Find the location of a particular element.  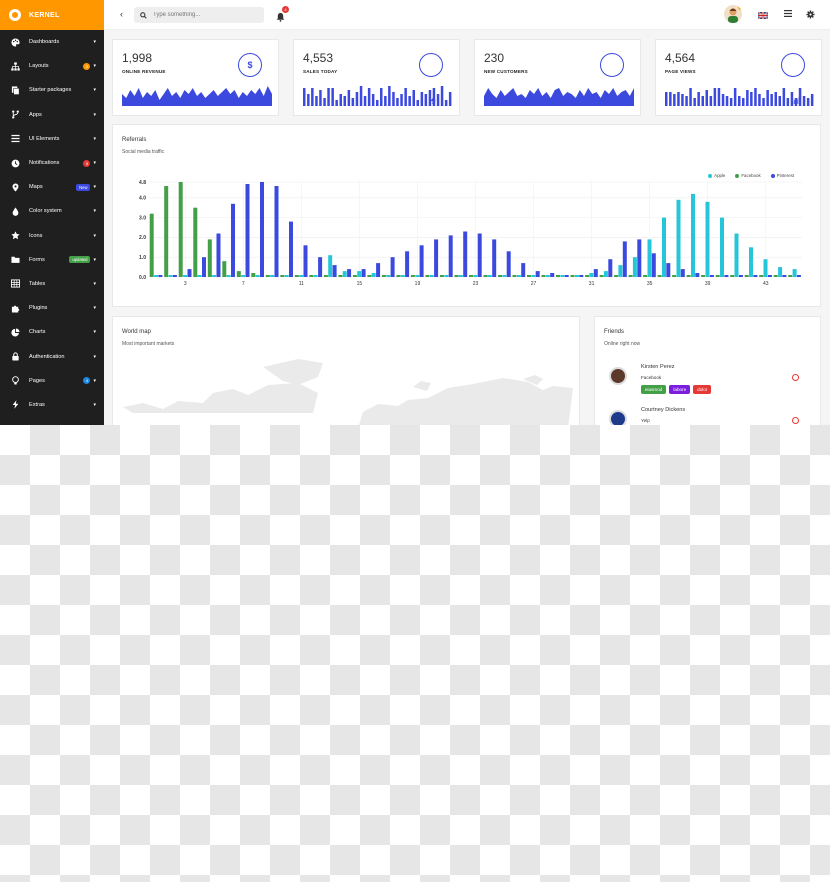

menu-icon is located at coordinates (788, 13).